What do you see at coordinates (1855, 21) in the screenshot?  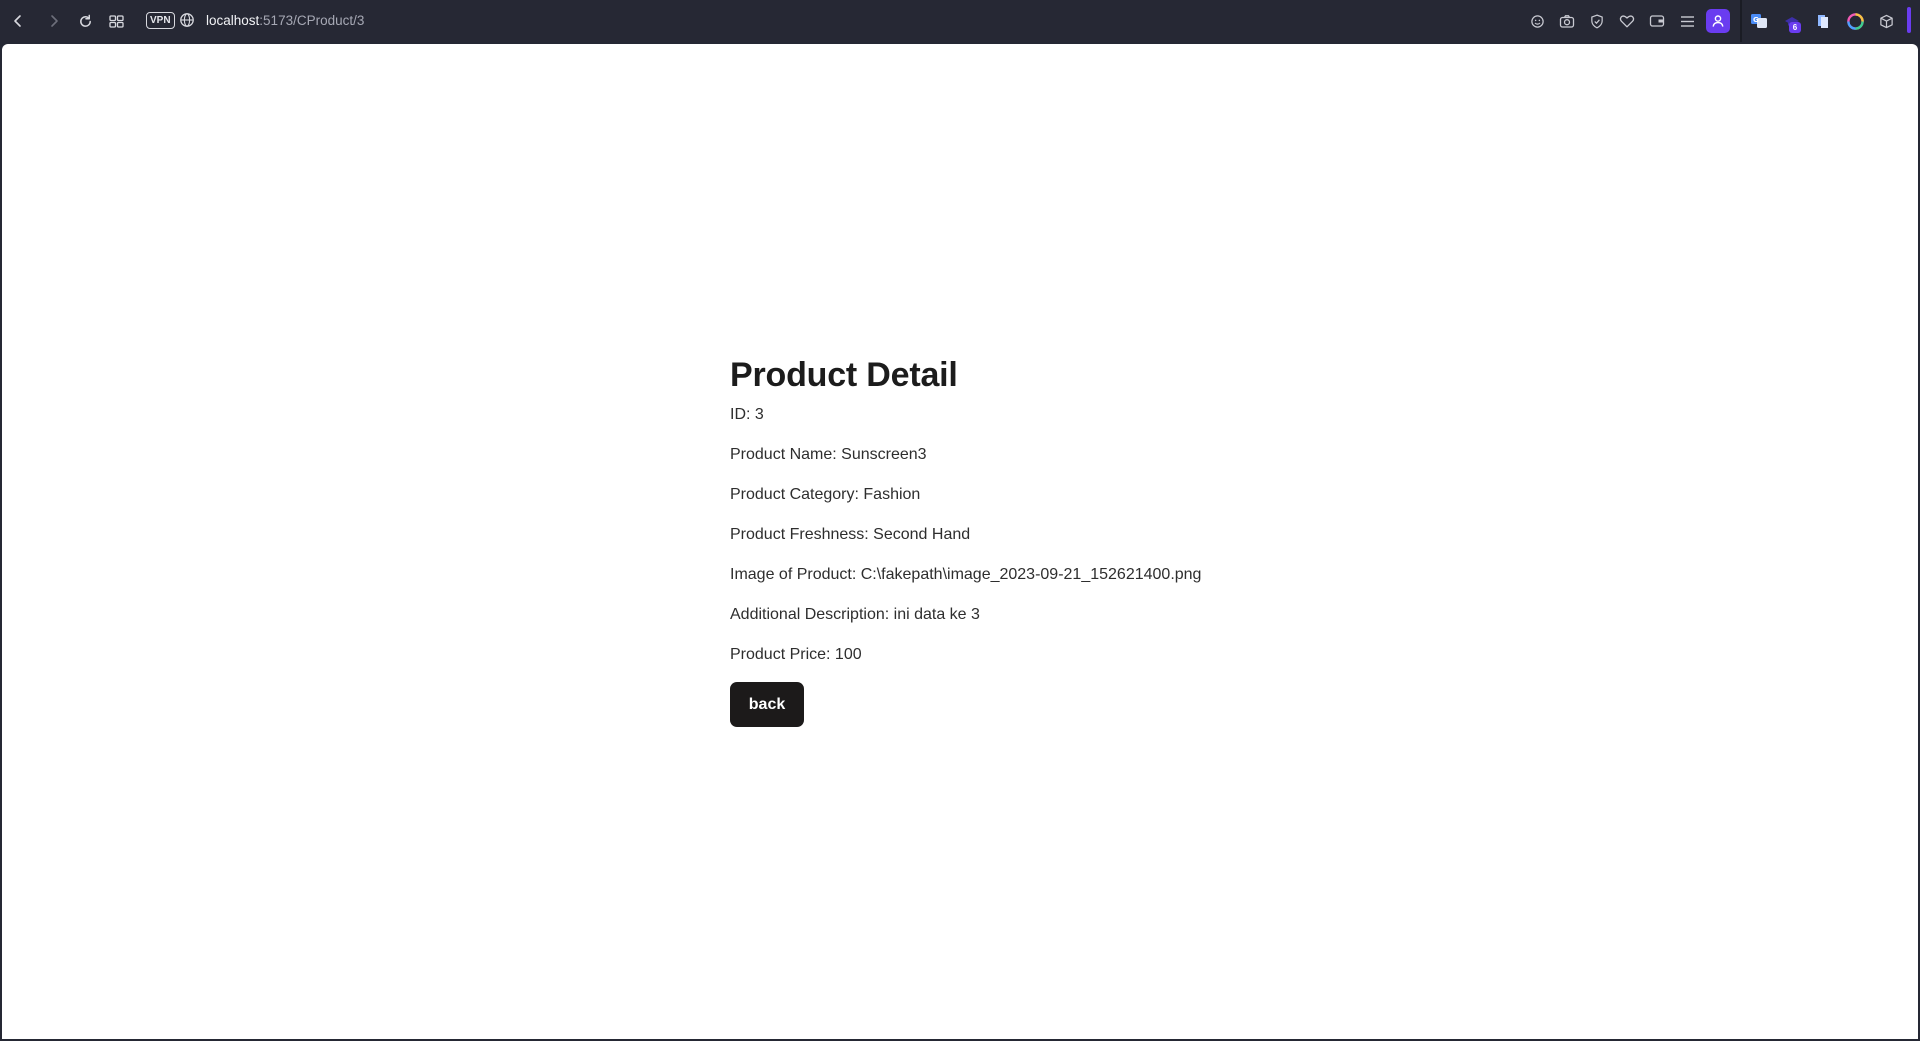 I see `color-wheel-icon` at bounding box center [1855, 21].